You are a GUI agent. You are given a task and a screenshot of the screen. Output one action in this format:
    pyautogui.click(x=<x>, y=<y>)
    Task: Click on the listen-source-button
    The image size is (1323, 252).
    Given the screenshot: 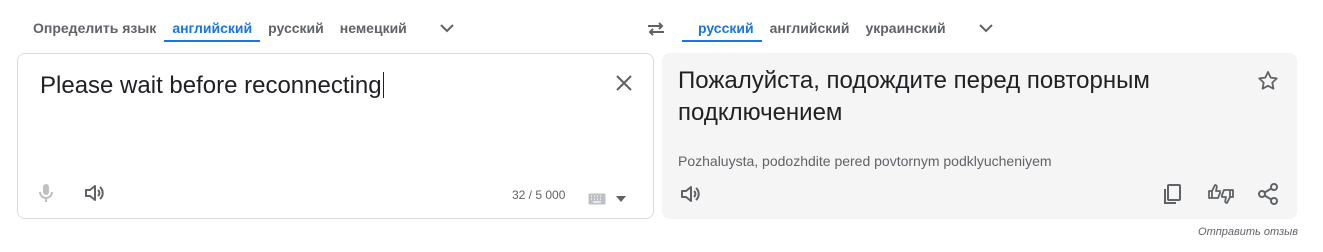 What is the action you would take?
    pyautogui.click(x=94, y=193)
    